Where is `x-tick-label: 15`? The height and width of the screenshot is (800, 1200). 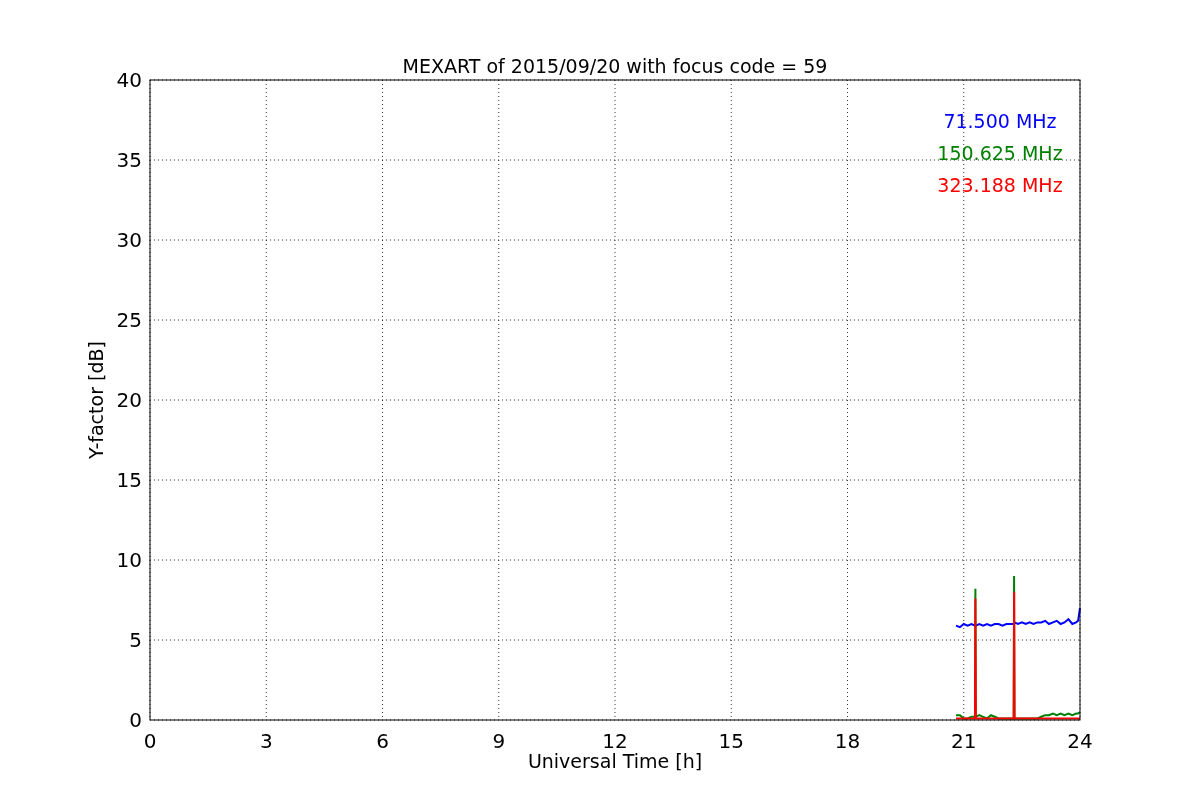
x-tick-label: 15 is located at coordinates (731, 741).